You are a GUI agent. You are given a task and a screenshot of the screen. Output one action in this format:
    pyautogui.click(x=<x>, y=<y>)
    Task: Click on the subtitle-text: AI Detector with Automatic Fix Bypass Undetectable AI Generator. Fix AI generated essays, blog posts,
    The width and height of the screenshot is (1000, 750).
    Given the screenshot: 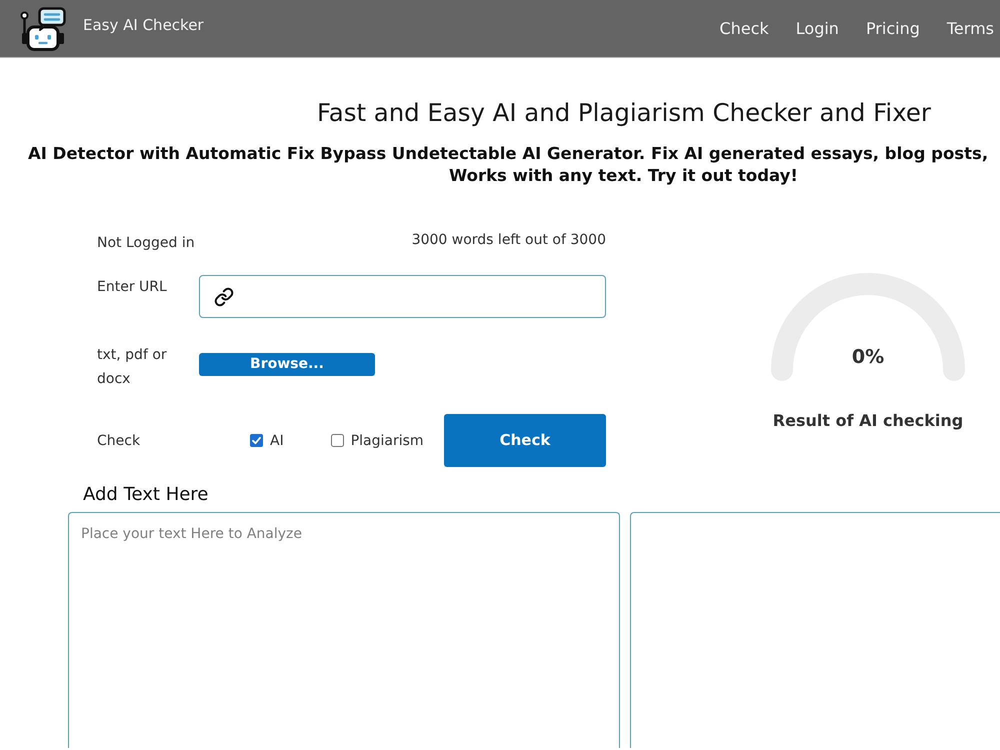 What is the action you would take?
    pyautogui.click(x=508, y=154)
    